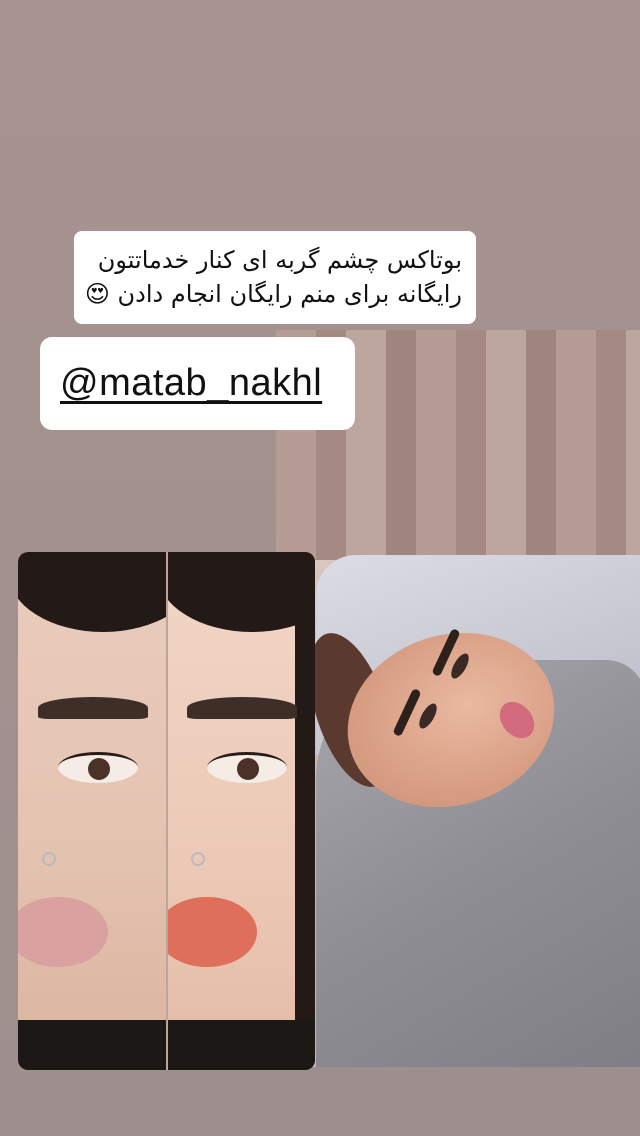  I want to click on caption-line-2: رایگانه برای منم رایگان انجام دادن 😍, so click(273, 294).